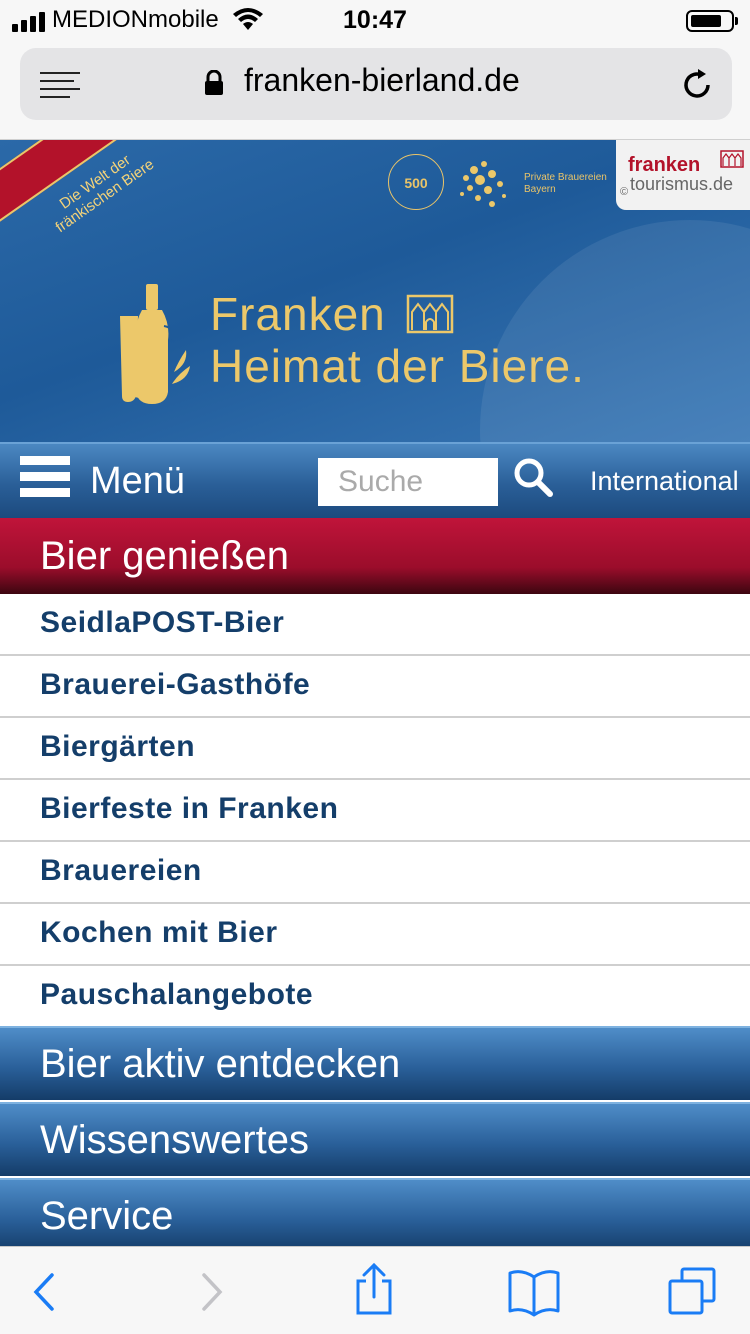 Image resolution: width=750 pixels, height=1334 pixels. Describe the element at coordinates (375, 1215) in the screenshot. I see `section-service: Service` at that location.